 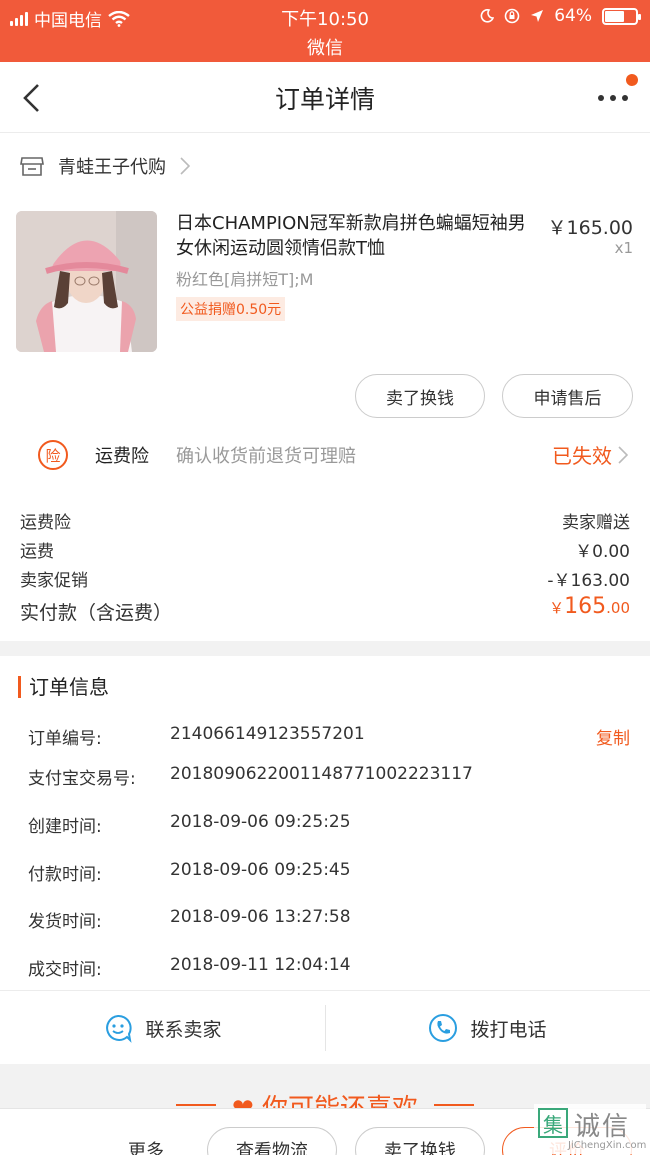 I want to click on product-image, so click(x=86, y=281).